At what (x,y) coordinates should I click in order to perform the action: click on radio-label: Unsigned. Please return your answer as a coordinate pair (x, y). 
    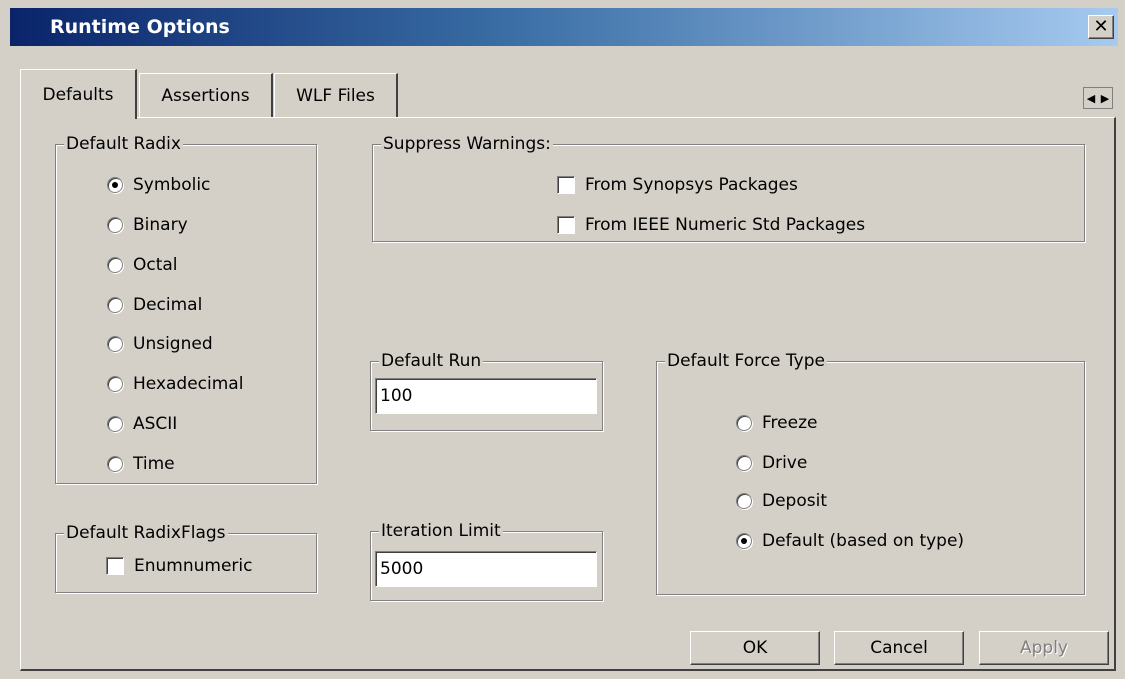
    Looking at the image, I should click on (173, 344).